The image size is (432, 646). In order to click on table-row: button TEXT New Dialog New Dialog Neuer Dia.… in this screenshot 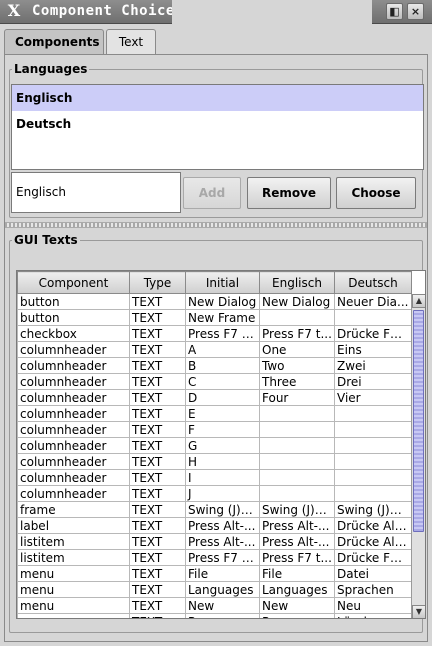, I will do `click(214, 301)`.